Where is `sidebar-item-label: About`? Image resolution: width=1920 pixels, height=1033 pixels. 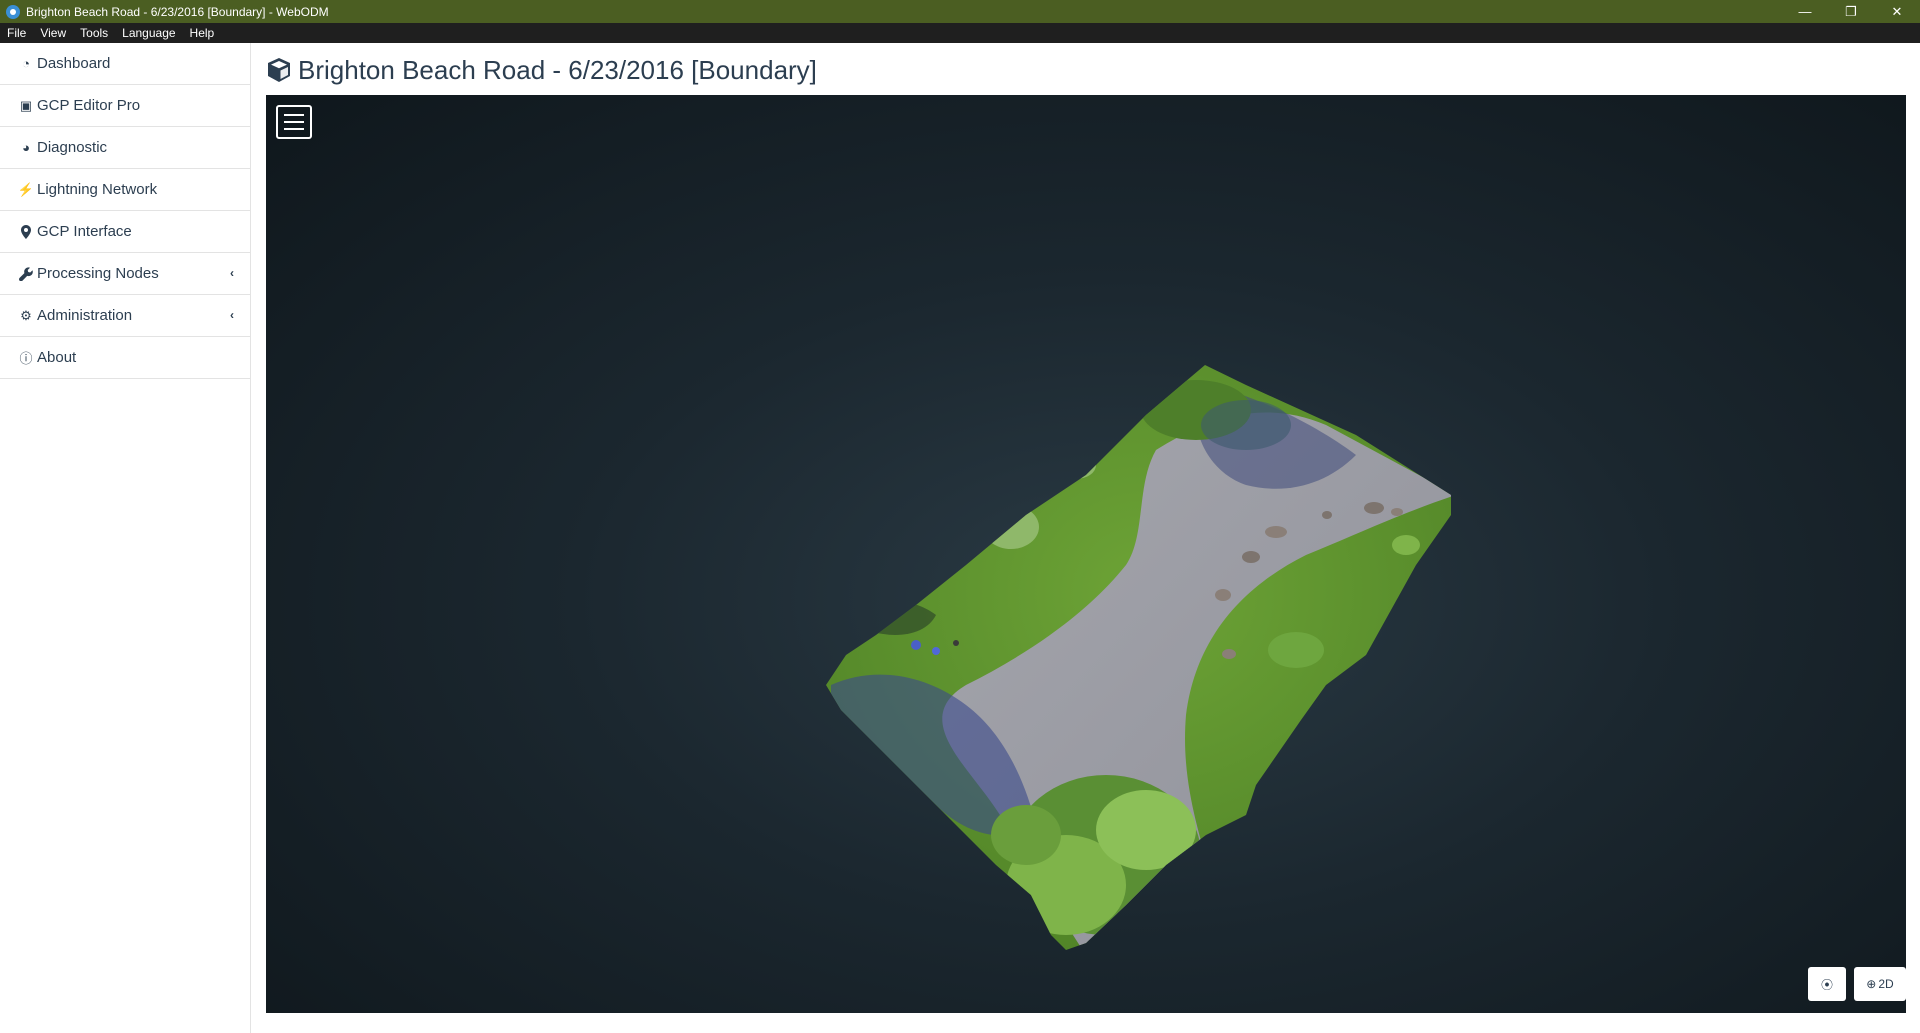
sidebar-item-label: About is located at coordinates (57, 357).